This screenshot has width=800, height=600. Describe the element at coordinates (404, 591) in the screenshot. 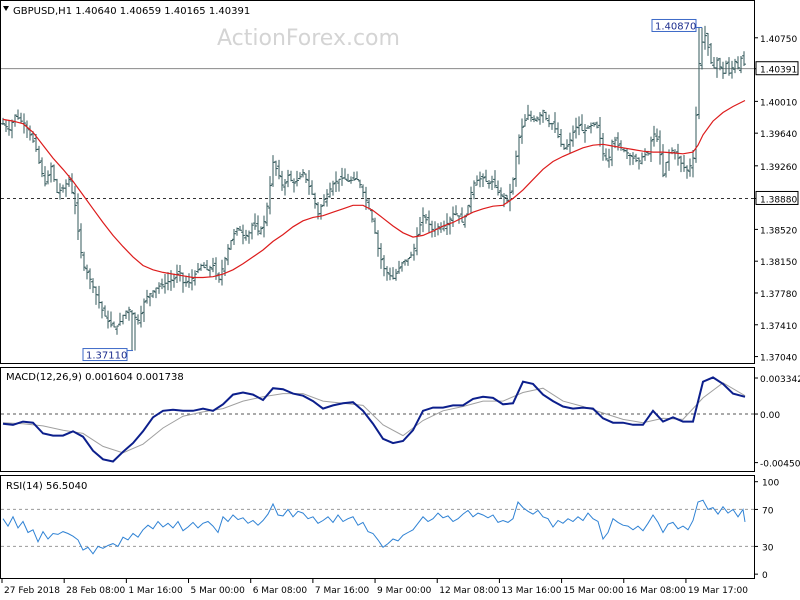

I see `x-tick-label: 9 Mar 00:00` at that location.